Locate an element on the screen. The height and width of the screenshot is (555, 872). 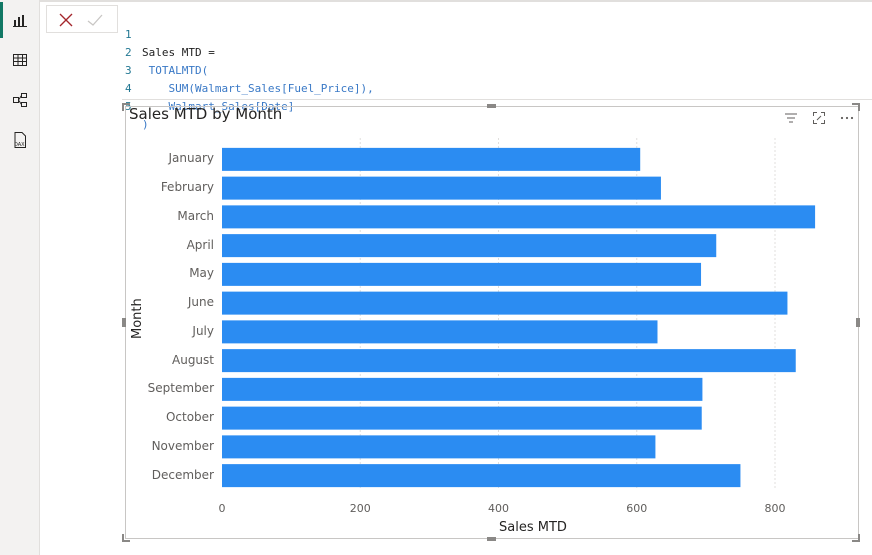
category-label: January is located at coordinates (191, 158).